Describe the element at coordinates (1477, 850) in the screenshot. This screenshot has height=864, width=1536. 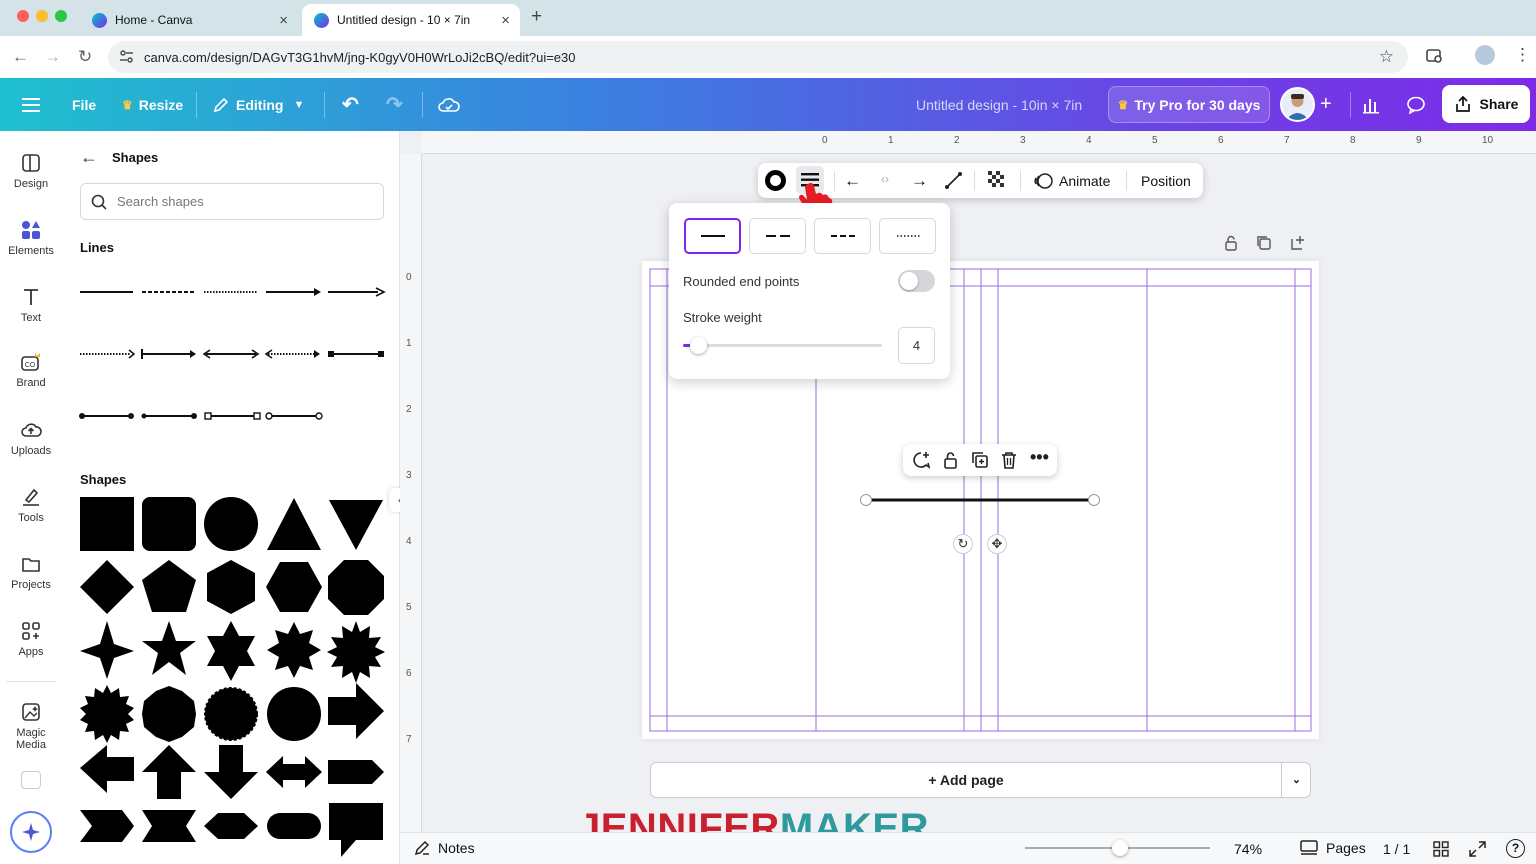
I see `fullscreen-icon` at that location.